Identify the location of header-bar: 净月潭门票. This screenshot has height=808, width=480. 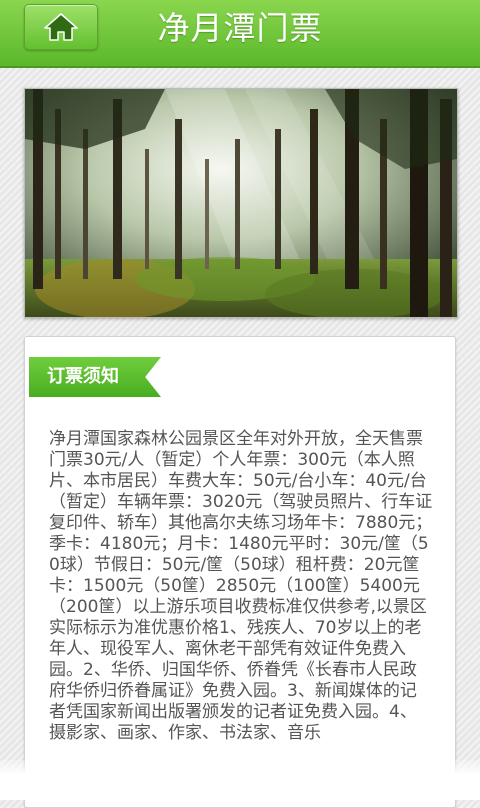
(240, 34).